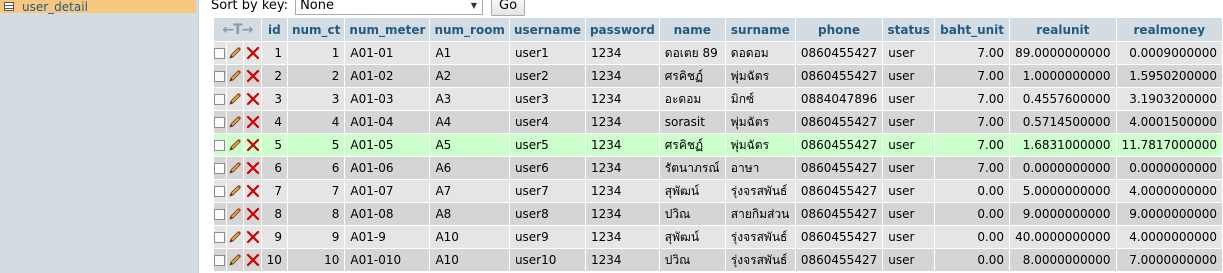  Describe the element at coordinates (547, 168) in the screenshot. I see `cell-username: user6` at that location.